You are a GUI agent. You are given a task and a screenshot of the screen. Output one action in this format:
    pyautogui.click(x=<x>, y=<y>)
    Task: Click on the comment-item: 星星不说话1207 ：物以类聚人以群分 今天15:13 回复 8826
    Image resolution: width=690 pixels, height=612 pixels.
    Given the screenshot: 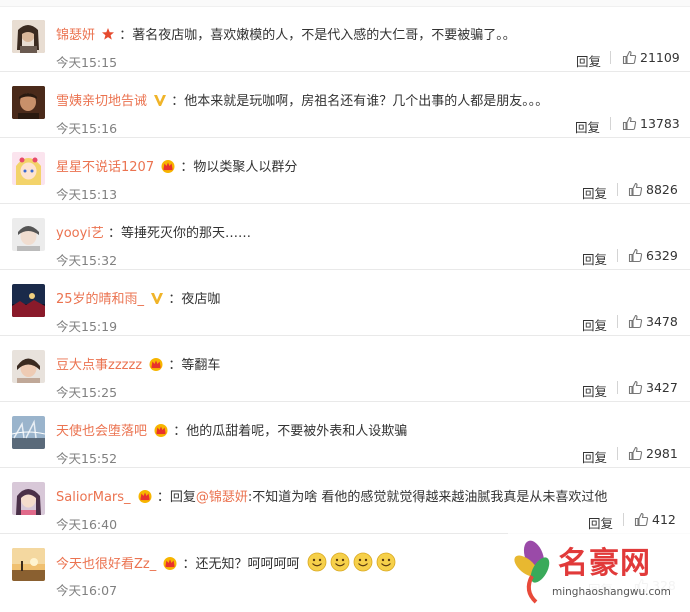 What is the action you would take?
    pyautogui.click(x=345, y=171)
    